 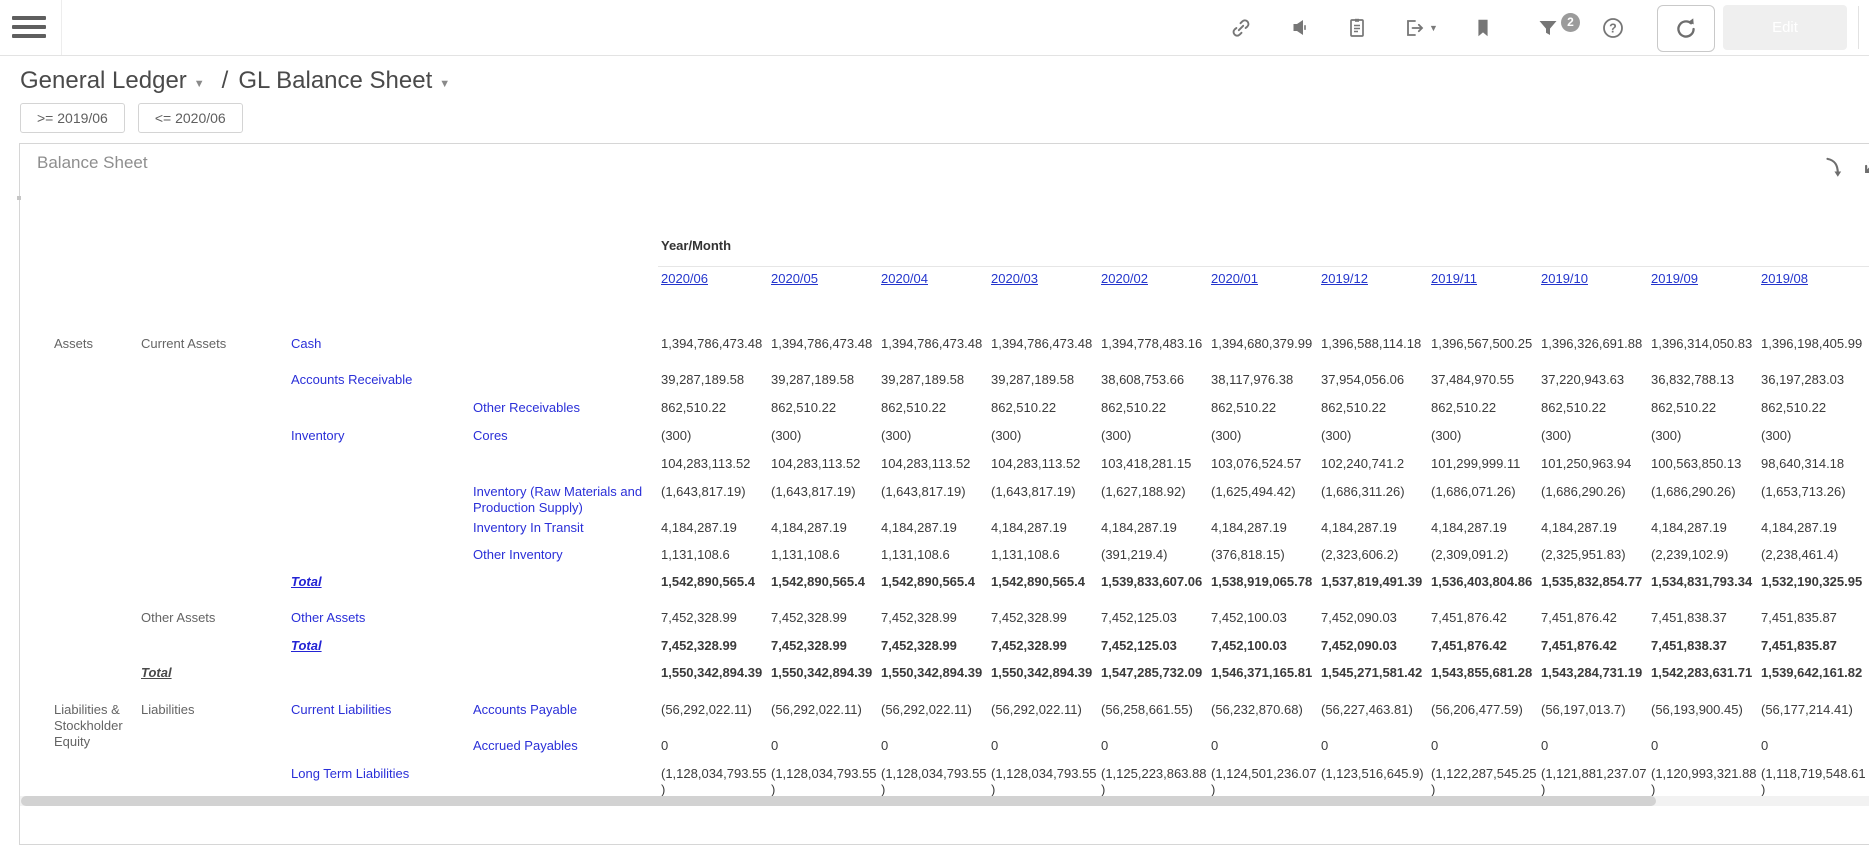 What do you see at coordinates (1476, 463) in the screenshot?
I see `cell-value: 101,299,999.11` at bounding box center [1476, 463].